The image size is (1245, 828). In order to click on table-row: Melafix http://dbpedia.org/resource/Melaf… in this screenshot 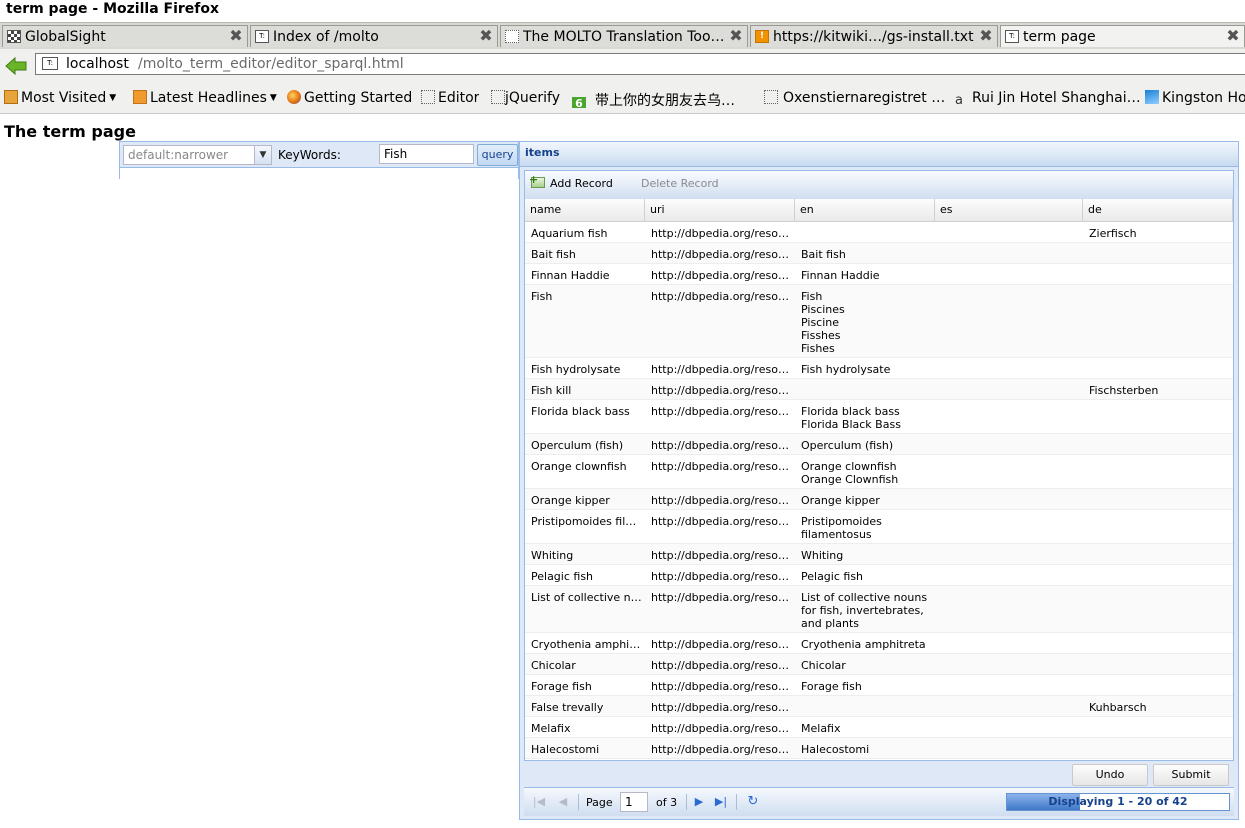, I will do `click(879, 727)`.